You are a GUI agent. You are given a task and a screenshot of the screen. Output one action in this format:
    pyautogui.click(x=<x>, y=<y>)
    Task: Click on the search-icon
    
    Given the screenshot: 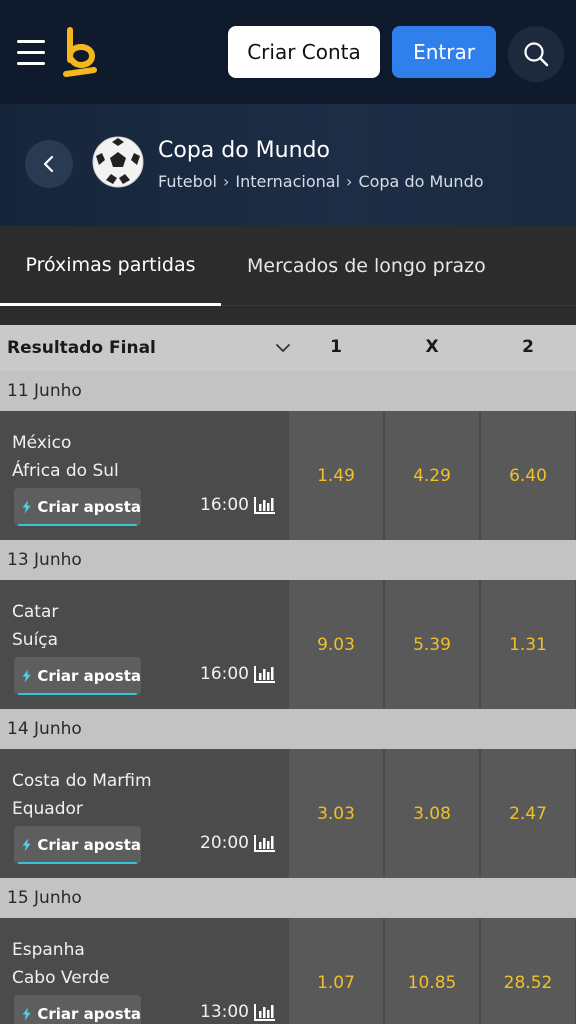 What is the action you would take?
    pyautogui.click(x=536, y=54)
    